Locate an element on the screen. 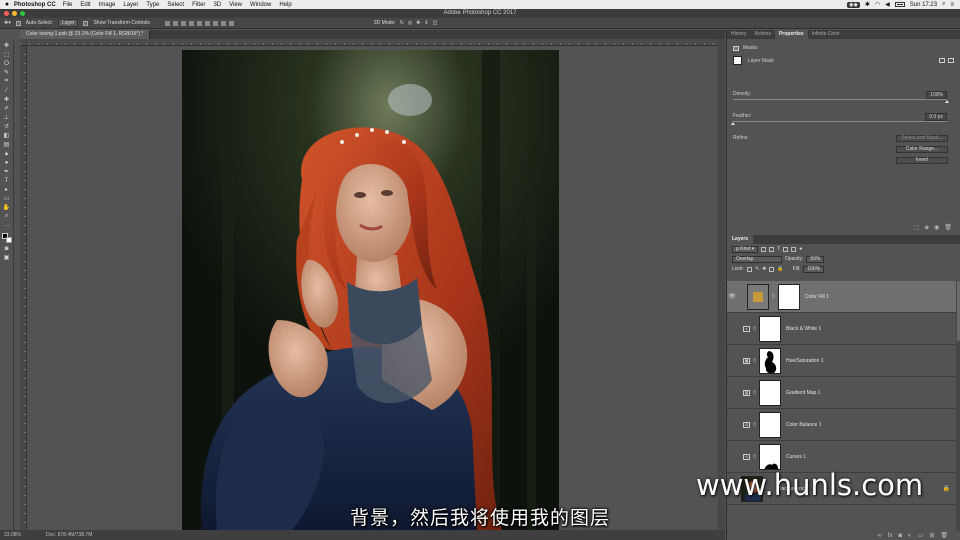  move-tool-preset-icon: ✥▾ is located at coordinates (7, 23).